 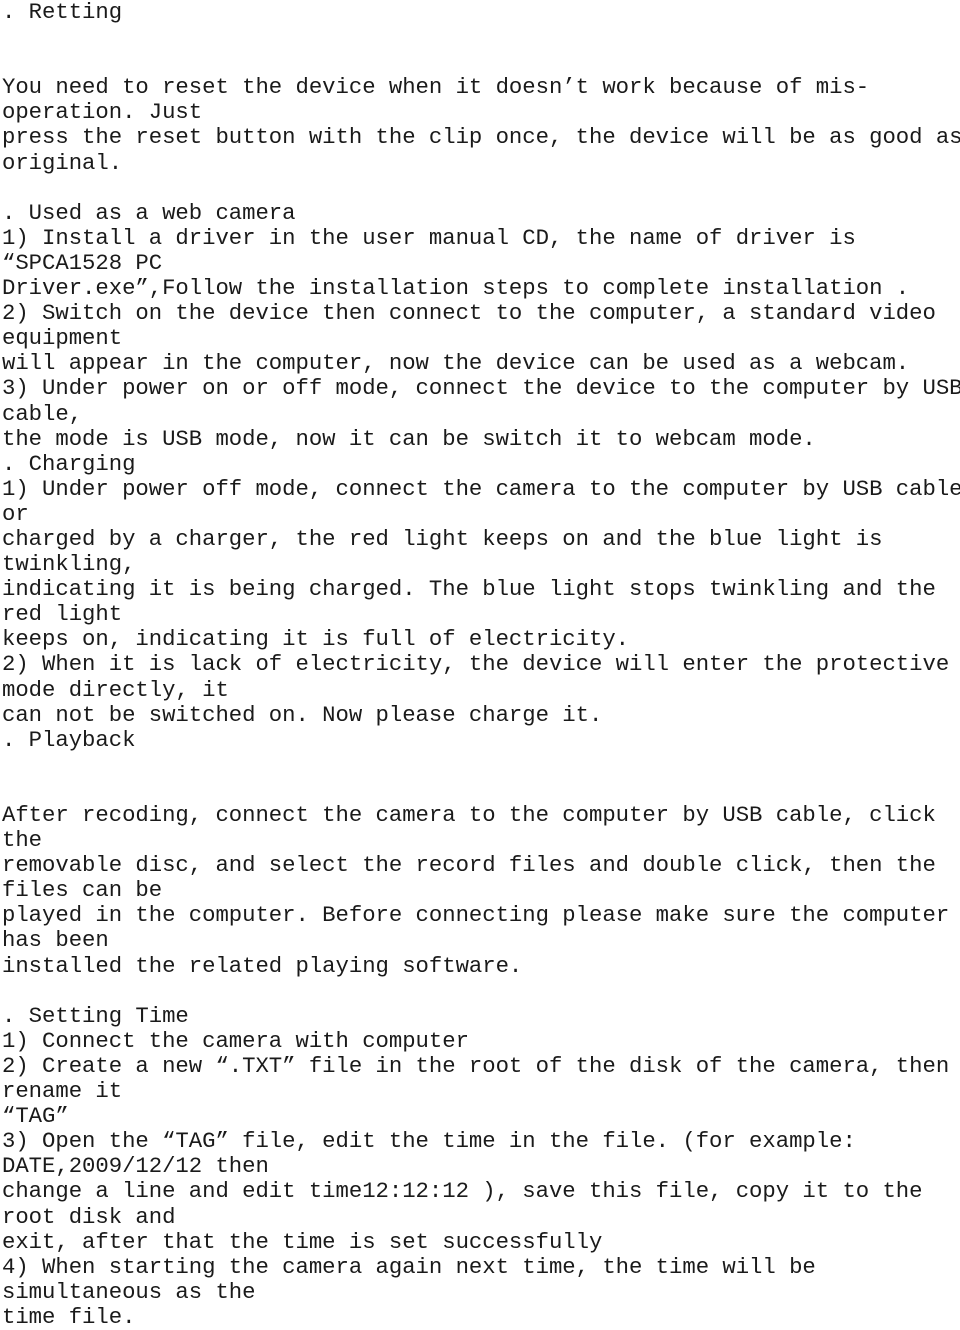 I want to click on text-line: red light, so click(x=62, y=614).